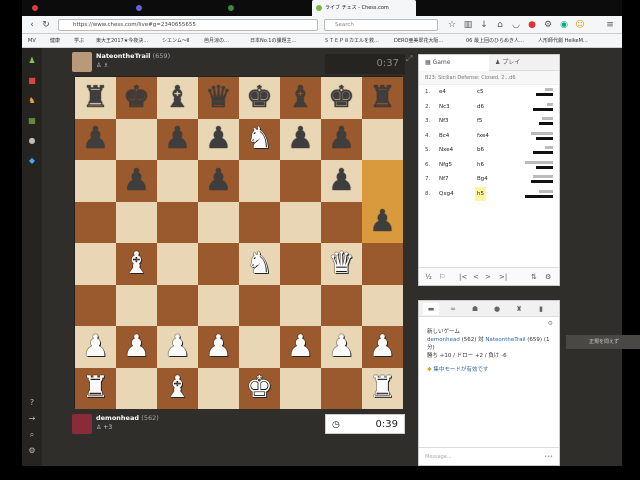 The width and height of the screenshot is (640, 480). I want to click on bookmark-item: 健康, so click(55, 41).